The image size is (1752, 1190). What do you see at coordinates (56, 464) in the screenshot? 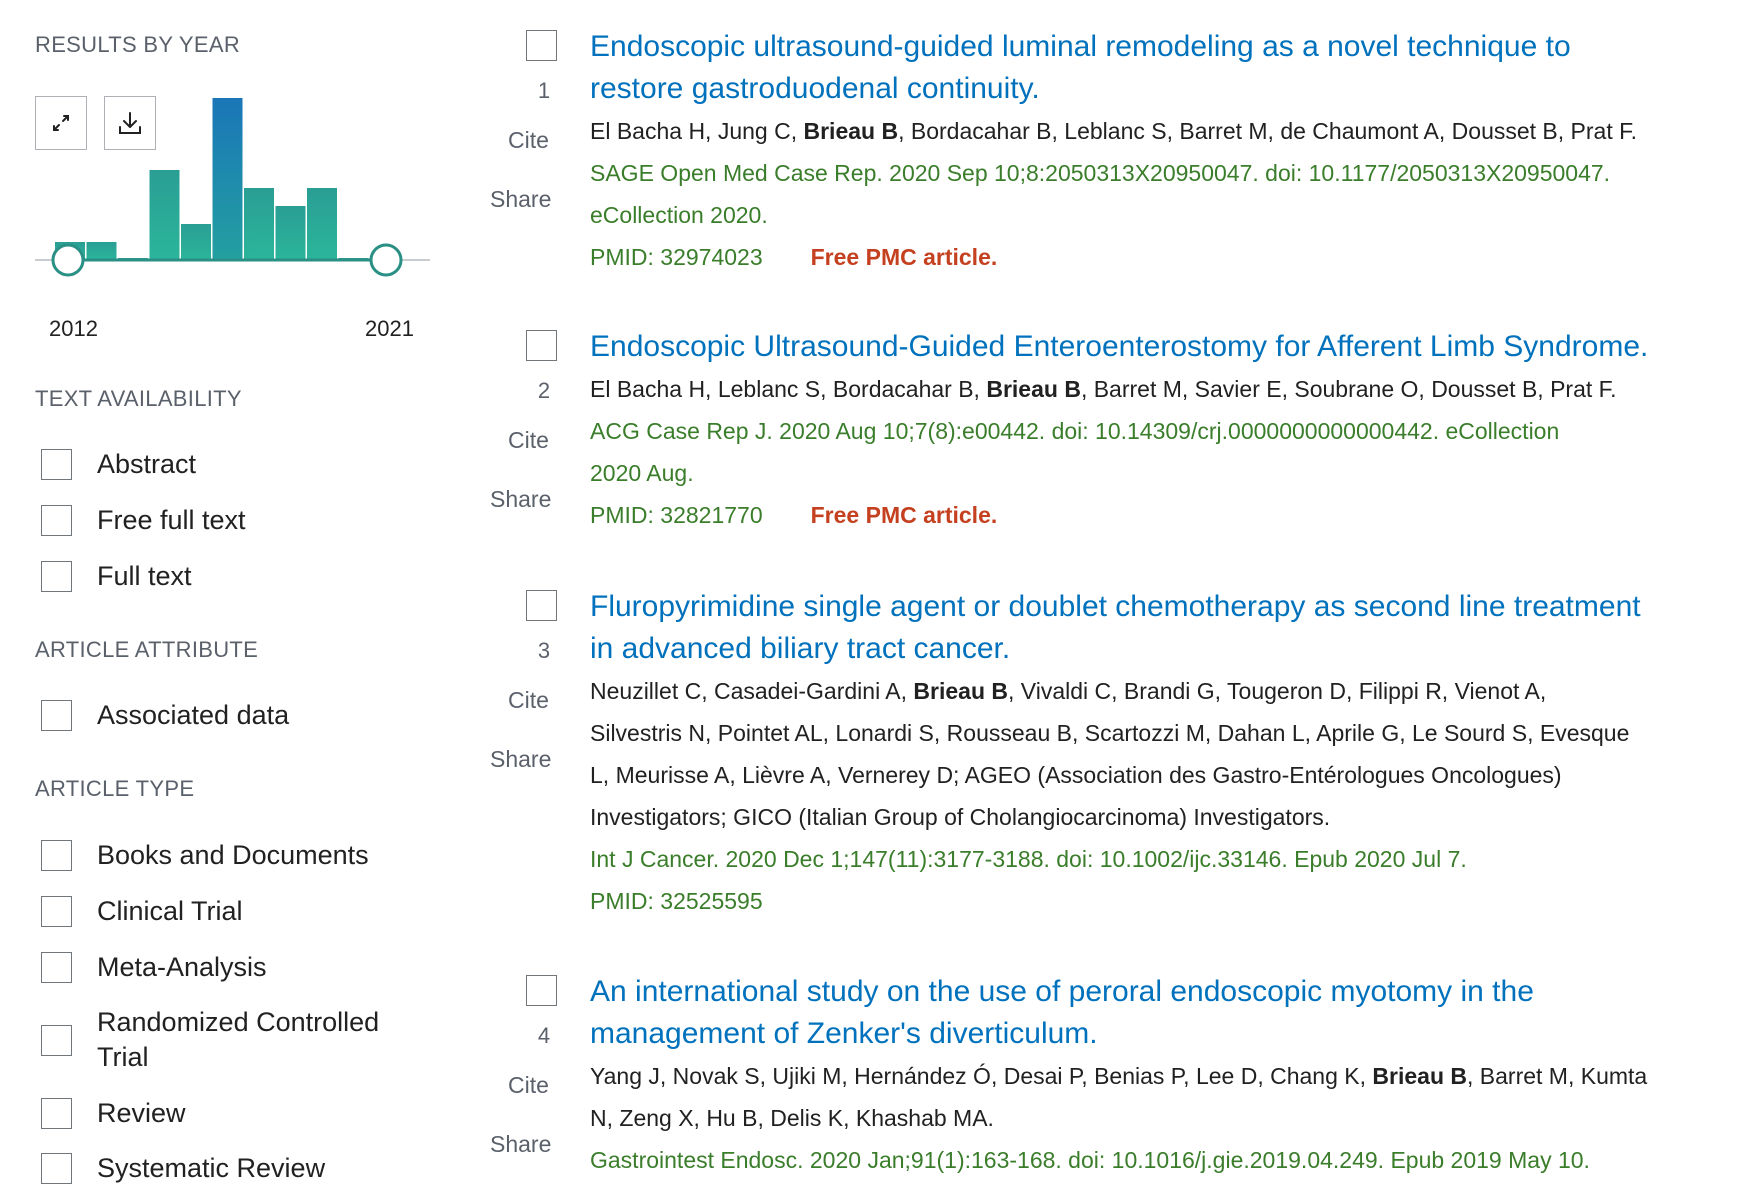
I see `abstract-checkbox` at bounding box center [56, 464].